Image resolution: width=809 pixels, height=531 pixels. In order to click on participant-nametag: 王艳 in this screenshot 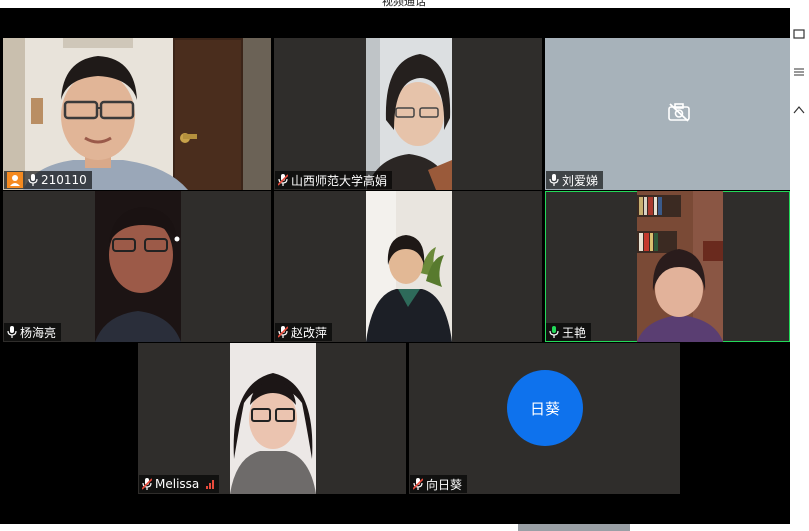, I will do `click(569, 332)`.